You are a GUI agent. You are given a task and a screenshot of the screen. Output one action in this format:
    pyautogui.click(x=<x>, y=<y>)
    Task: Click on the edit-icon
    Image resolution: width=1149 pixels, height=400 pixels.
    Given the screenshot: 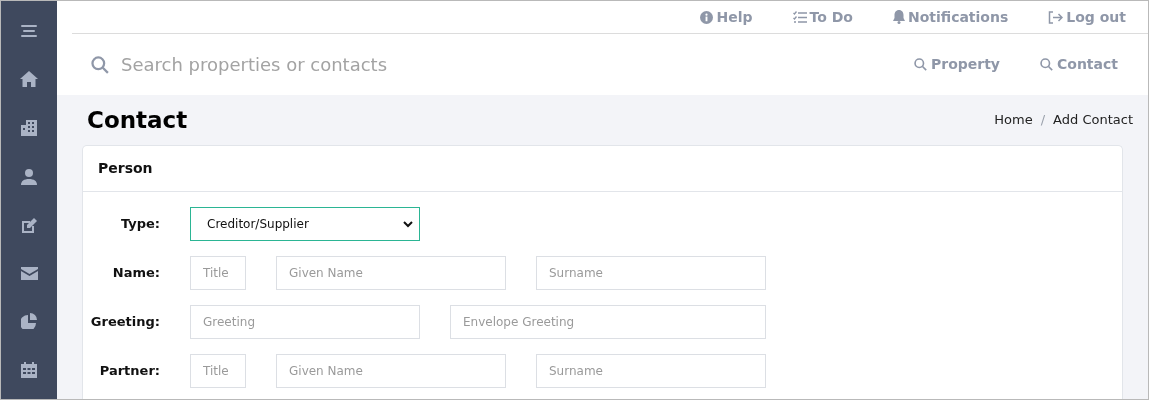 What is the action you would take?
    pyautogui.click(x=29, y=226)
    